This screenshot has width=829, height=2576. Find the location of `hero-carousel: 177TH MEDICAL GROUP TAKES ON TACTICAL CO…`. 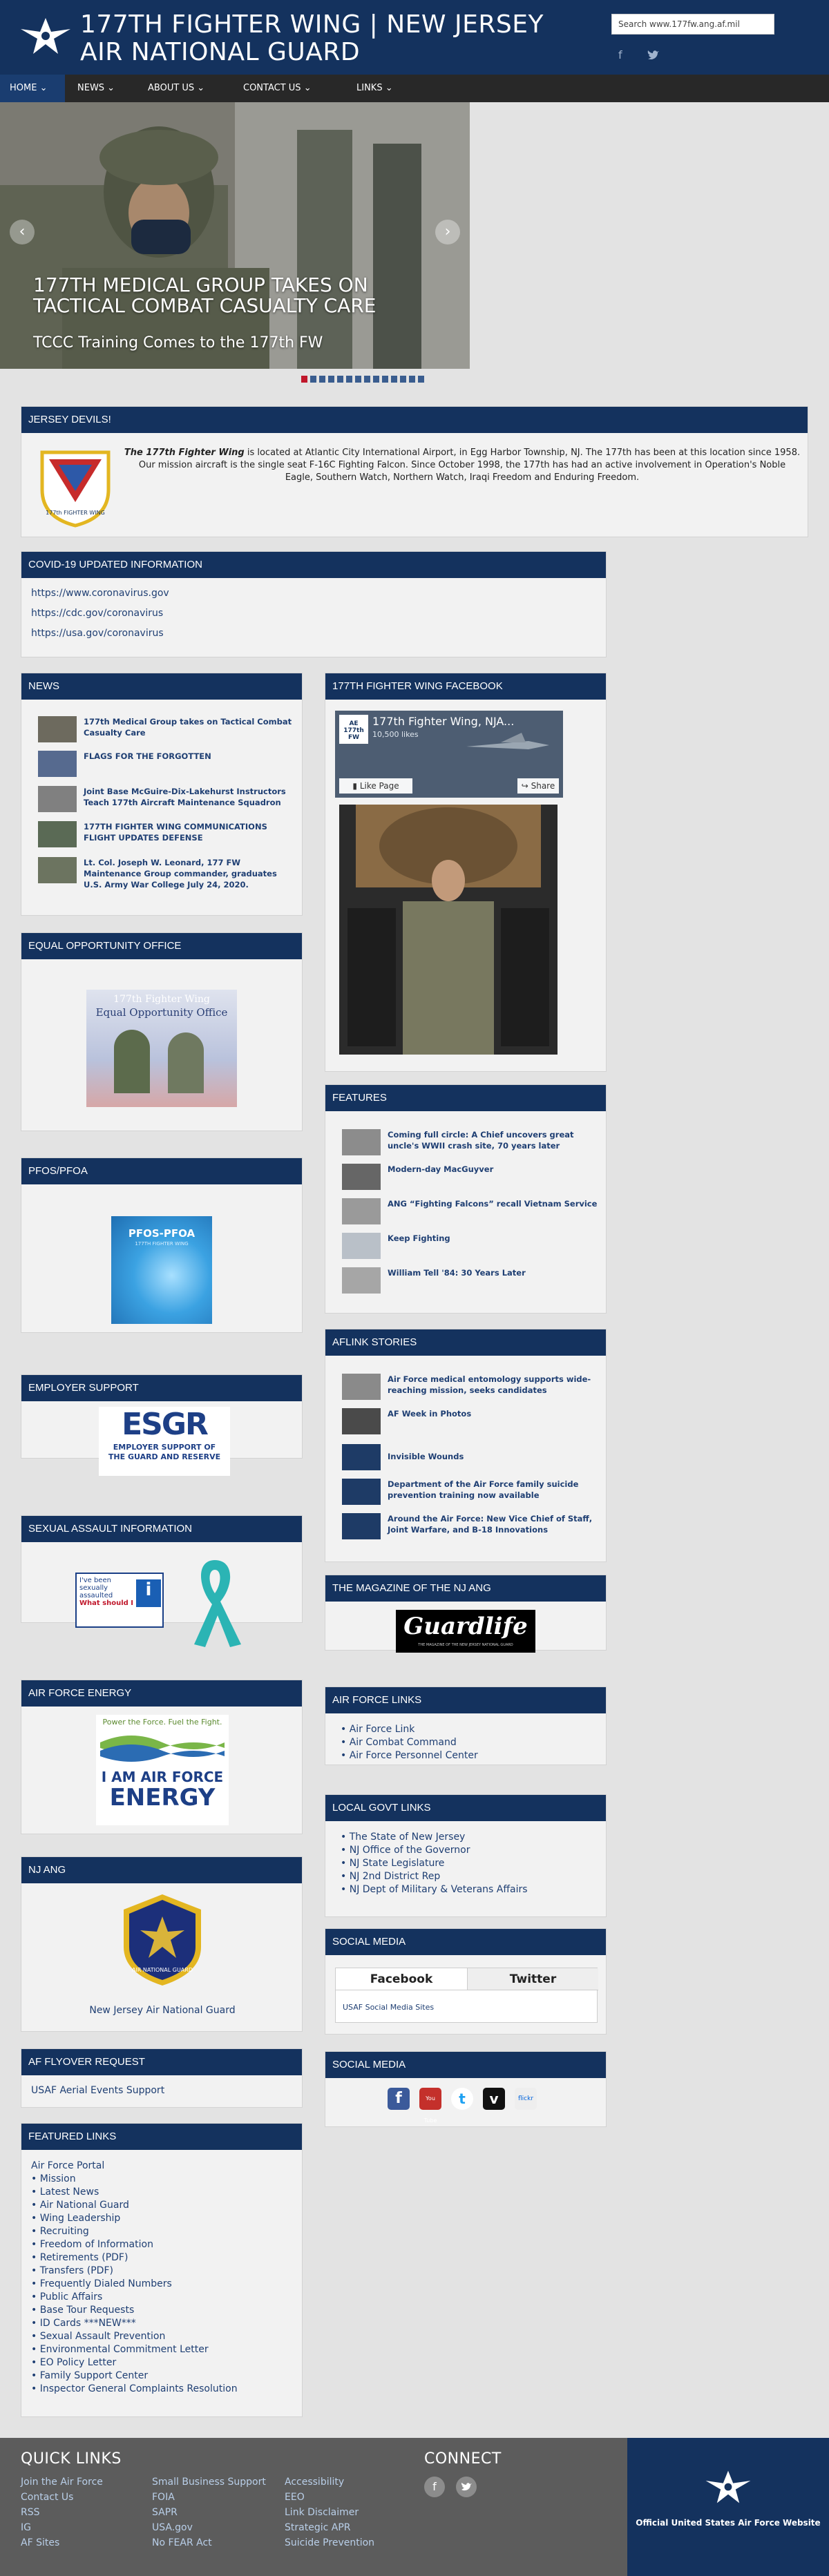

hero-carousel: 177TH MEDICAL GROUP TAKES ON TACTICAL CO… is located at coordinates (235, 235).